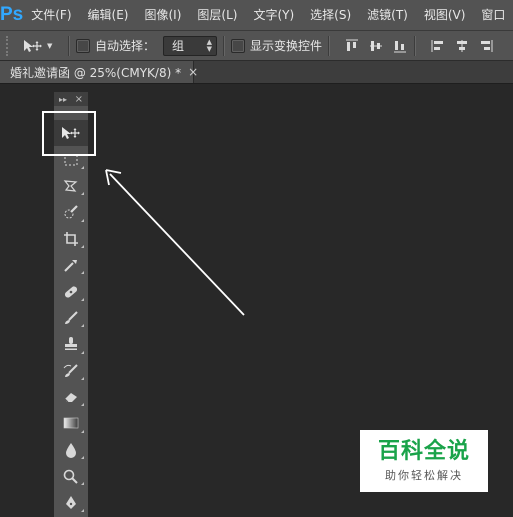 This screenshot has width=513, height=517. I want to click on history-brush-icon, so click(70, 370).